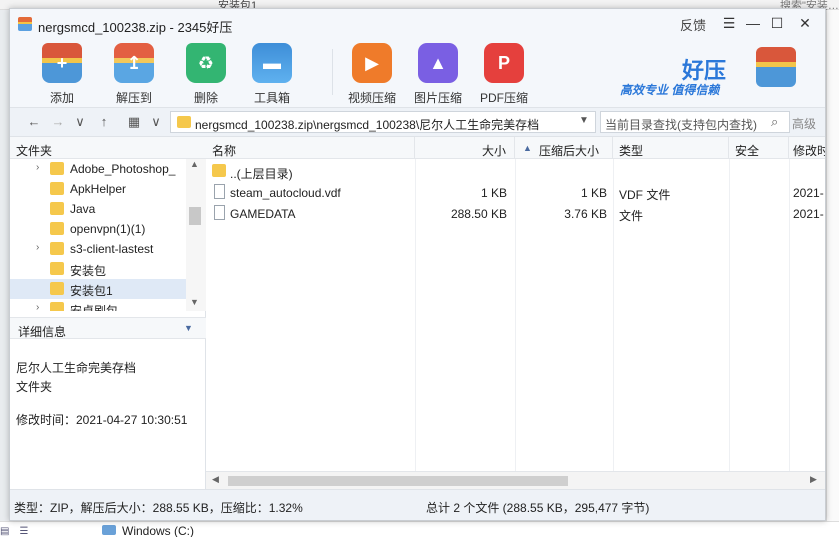  I want to click on scroll-down-icon: ▼, so click(194, 302).